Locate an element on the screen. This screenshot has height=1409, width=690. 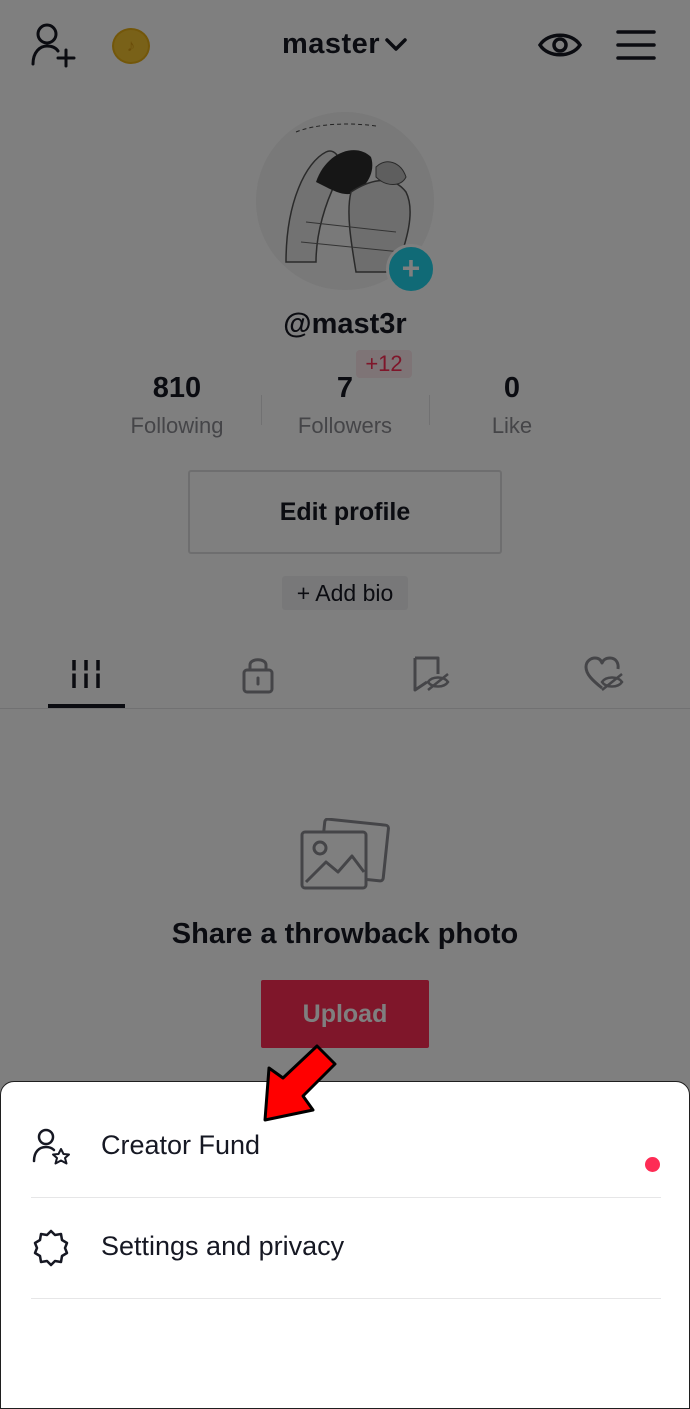
settings-label: Settings and privacy is located at coordinates (223, 1246).